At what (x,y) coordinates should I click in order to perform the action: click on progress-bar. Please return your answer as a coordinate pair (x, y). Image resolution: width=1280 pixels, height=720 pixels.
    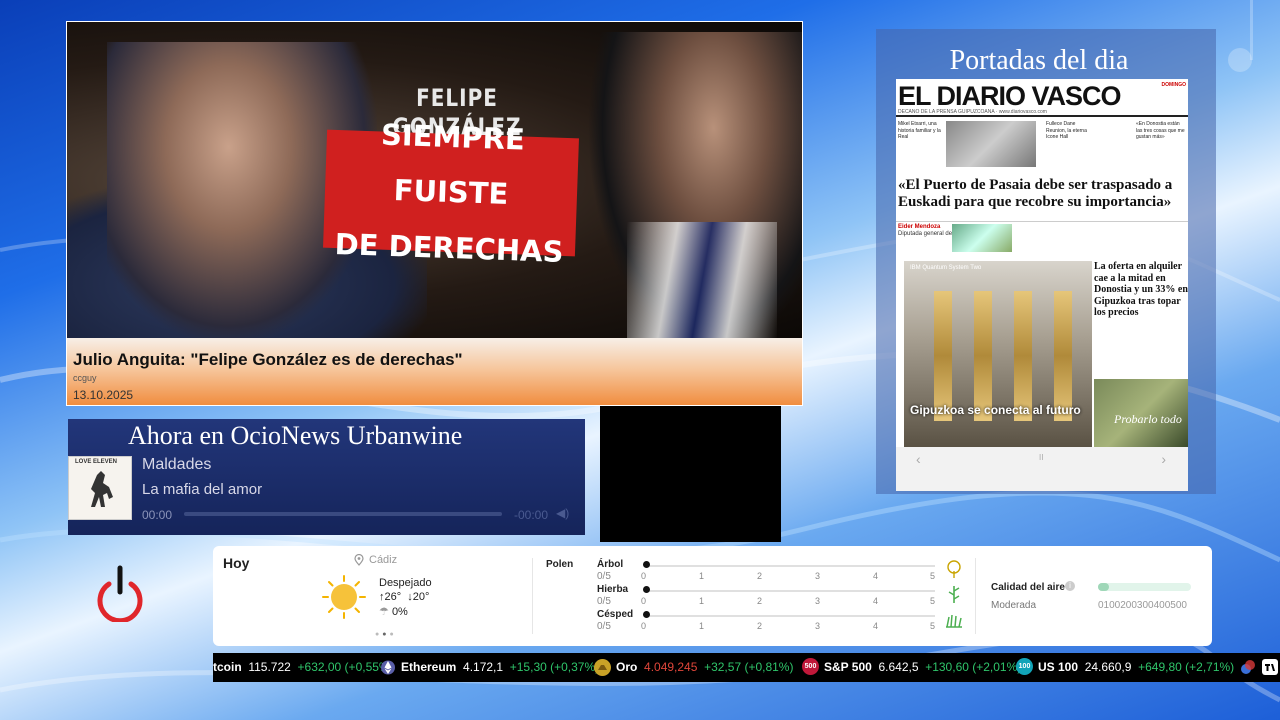
    Looking at the image, I should click on (343, 514).